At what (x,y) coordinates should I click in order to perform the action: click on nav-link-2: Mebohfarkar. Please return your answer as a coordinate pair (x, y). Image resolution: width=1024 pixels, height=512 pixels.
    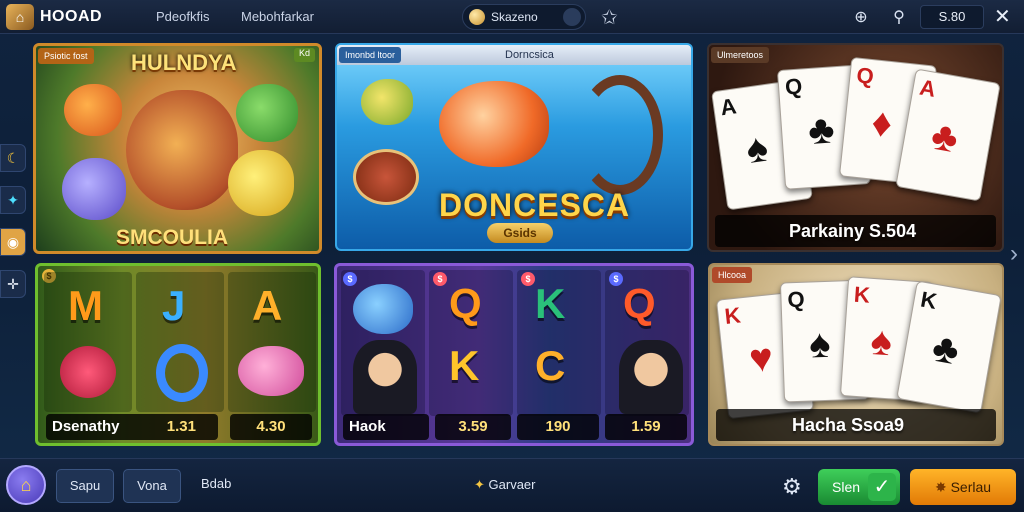
    Looking at the image, I should click on (277, 16).